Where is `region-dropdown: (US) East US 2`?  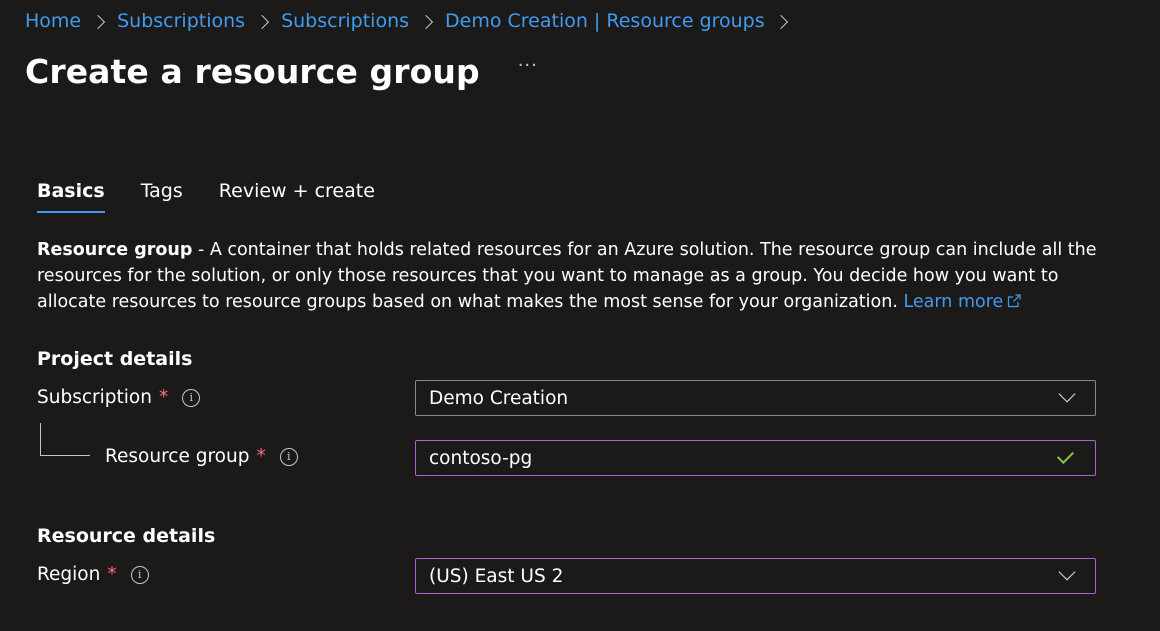 region-dropdown: (US) East US 2 is located at coordinates (755, 576).